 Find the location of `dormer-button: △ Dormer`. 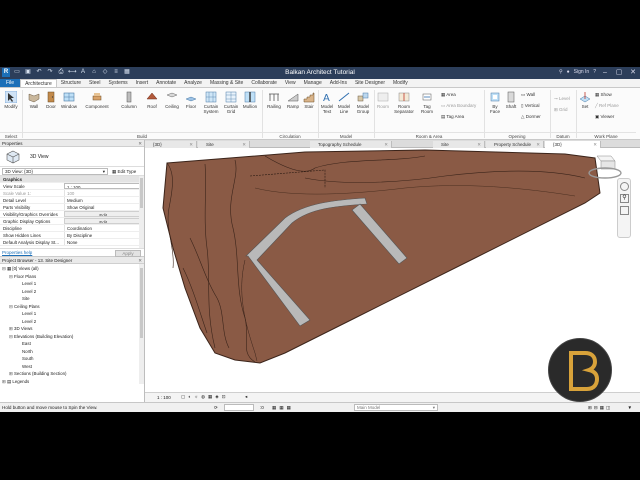

dormer-button: △ Dormer is located at coordinates (531, 117).